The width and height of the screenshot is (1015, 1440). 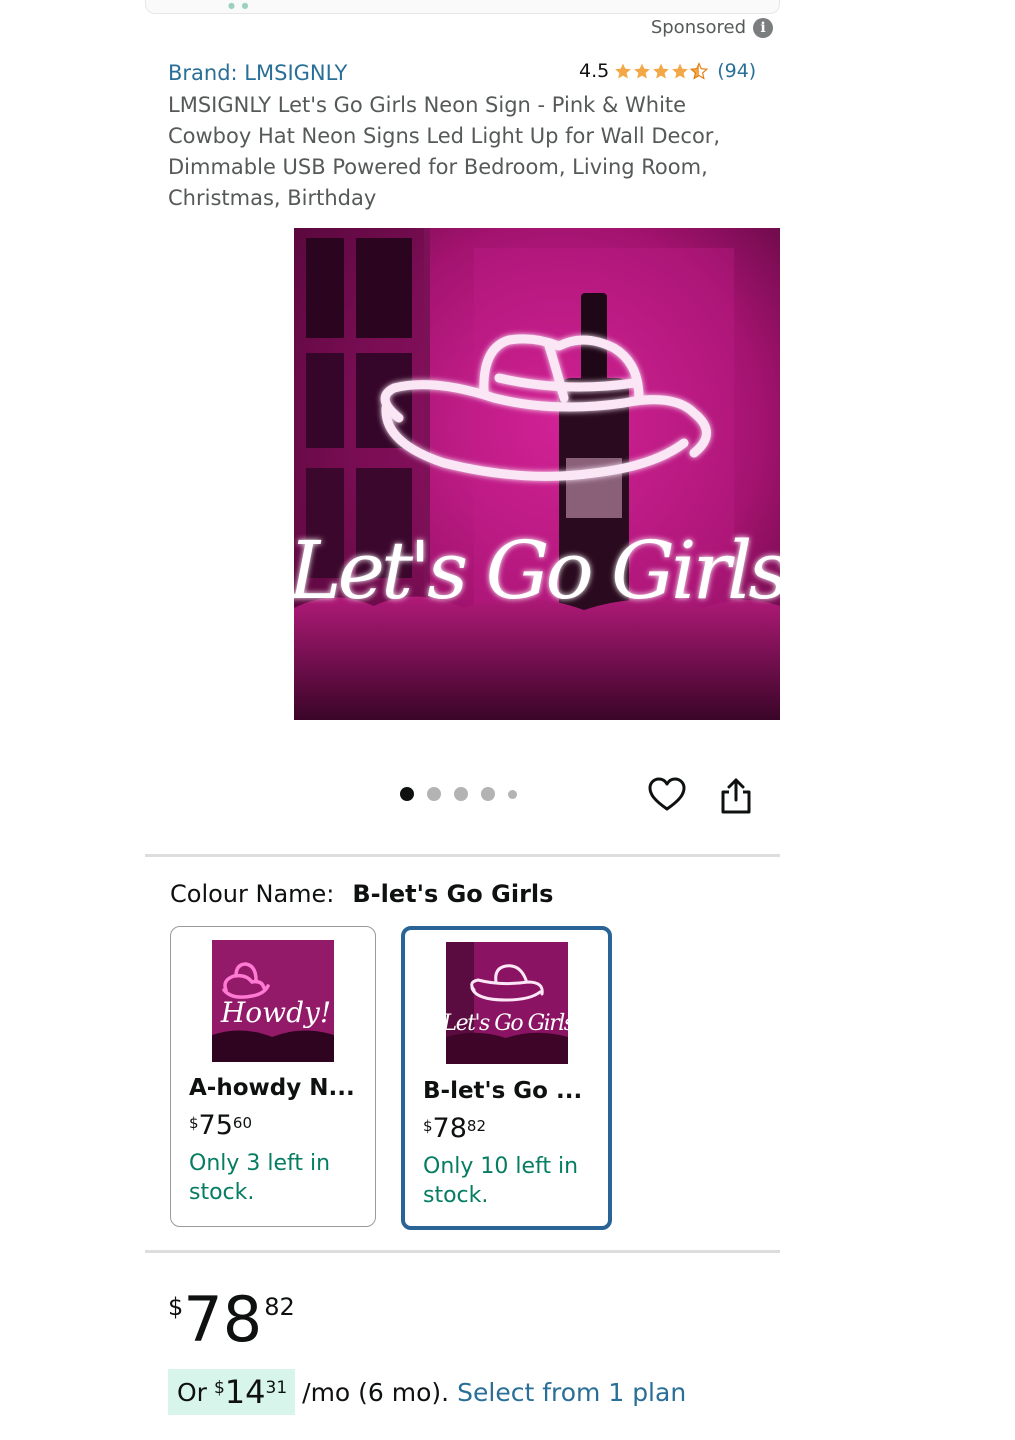 What do you see at coordinates (215, 1125) in the screenshot?
I see `price-whole: 75` at bounding box center [215, 1125].